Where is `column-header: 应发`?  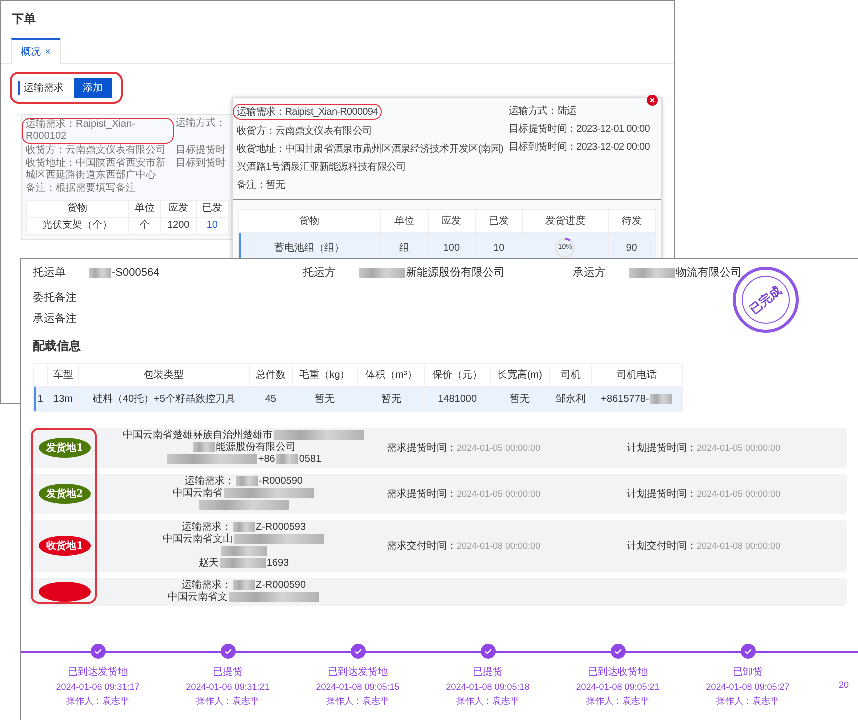
column-header: 应发 is located at coordinates (178, 209).